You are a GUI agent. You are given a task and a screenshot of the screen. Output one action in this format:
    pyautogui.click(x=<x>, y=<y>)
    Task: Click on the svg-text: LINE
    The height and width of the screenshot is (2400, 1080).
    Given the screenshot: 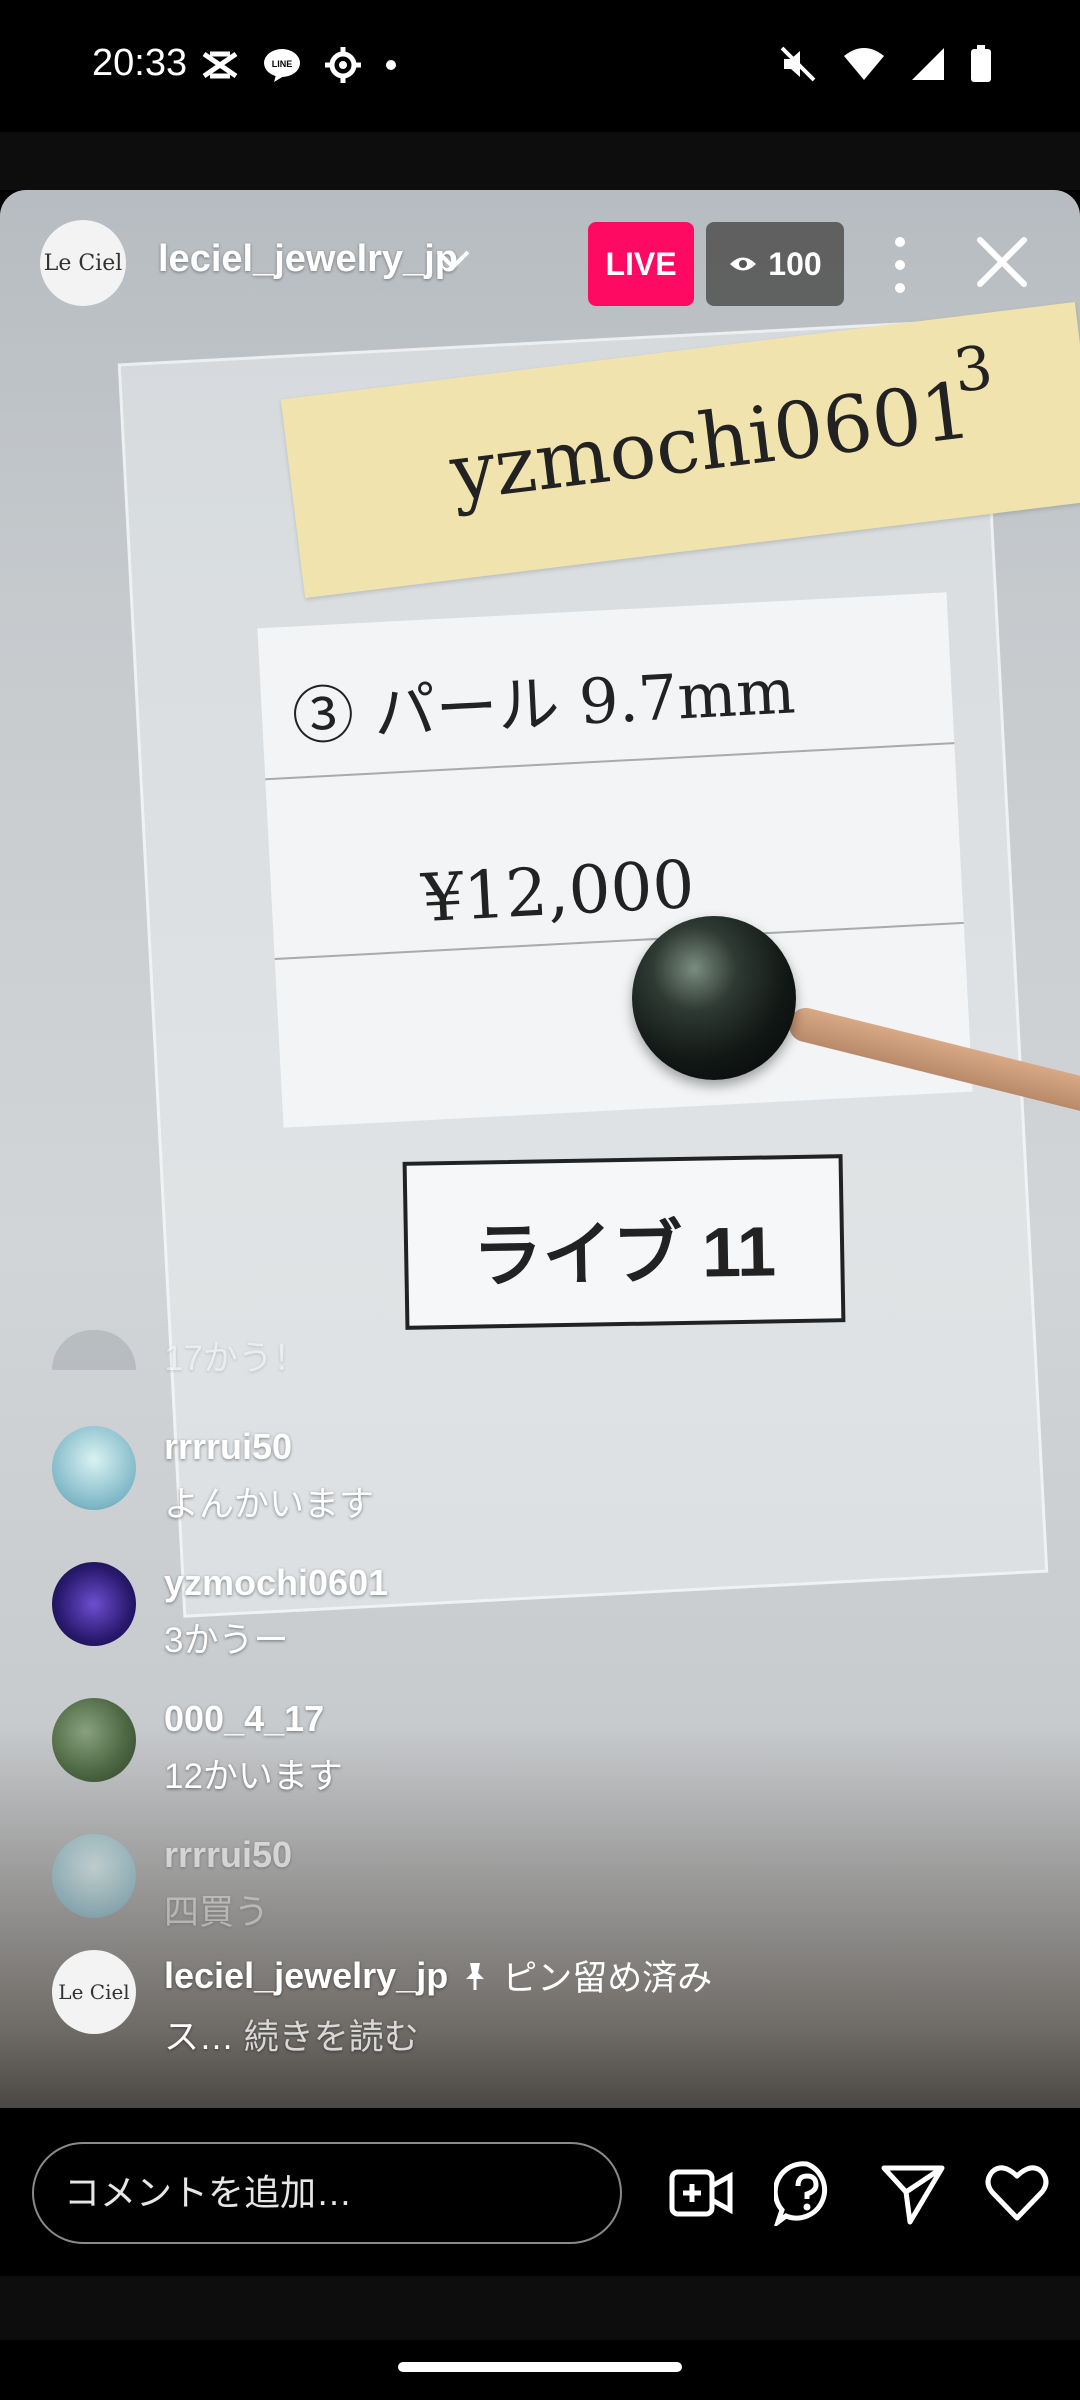 What is the action you would take?
    pyautogui.click(x=282, y=64)
    